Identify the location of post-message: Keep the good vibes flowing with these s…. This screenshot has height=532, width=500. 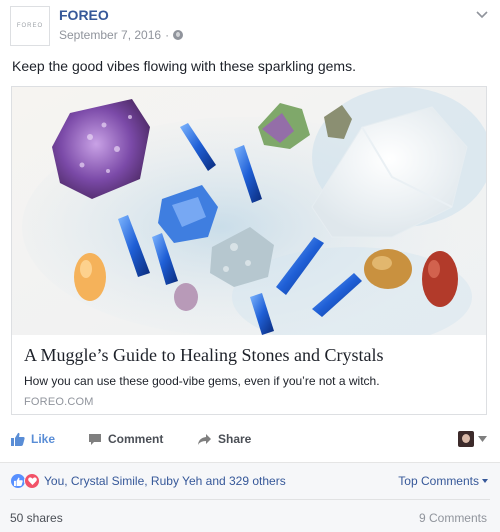
(184, 66).